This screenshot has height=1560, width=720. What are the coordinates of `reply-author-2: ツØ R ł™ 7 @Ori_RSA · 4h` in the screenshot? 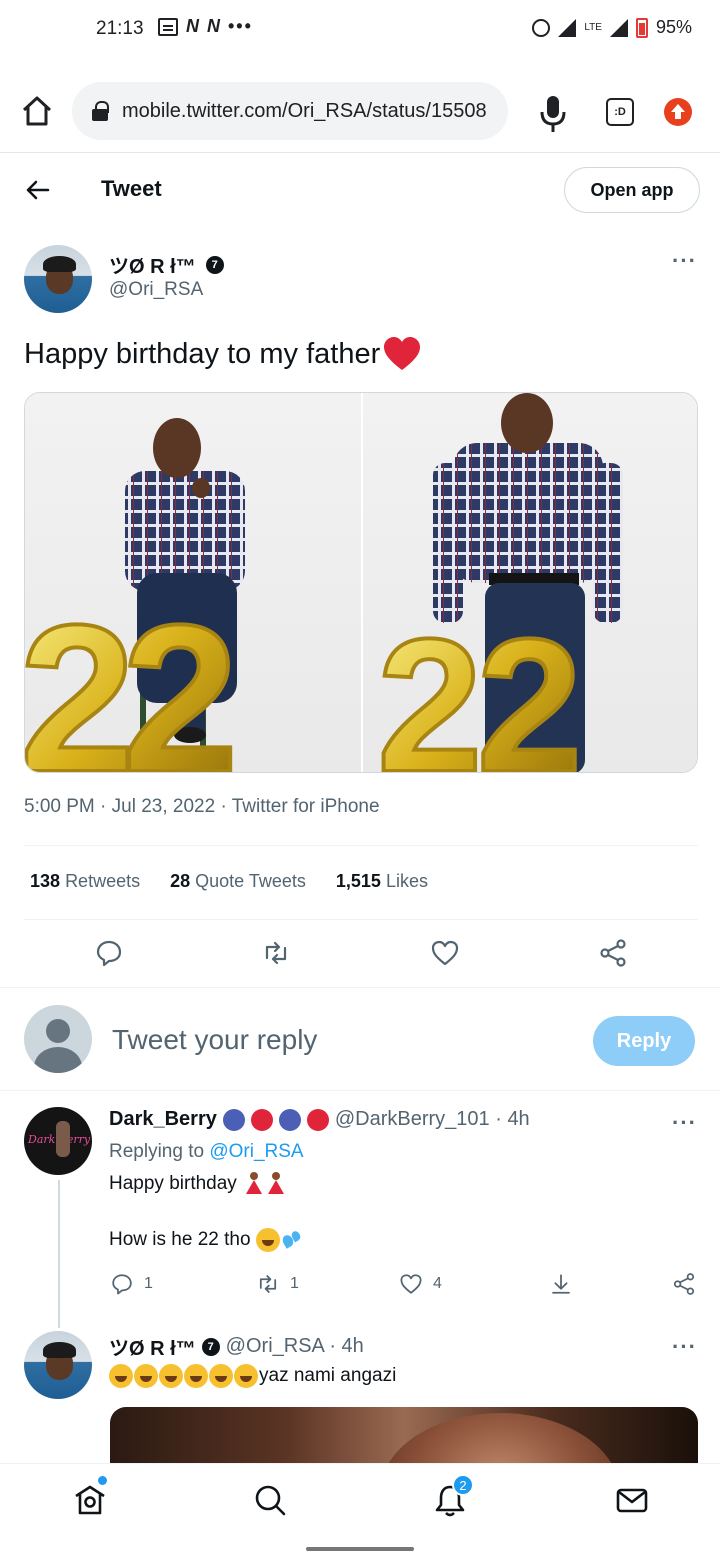 It's located at (236, 1346).